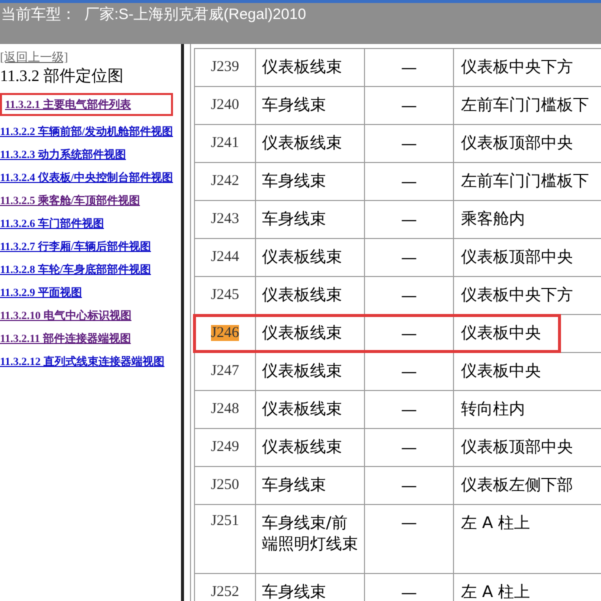 The height and width of the screenshot is (601, 601). What do you see at coordinates (90, 362) in the screenshot?
I see `sidebar-link: 11.3.2.12 直列式线束连接器端视图` at bounding box center [90, 362].